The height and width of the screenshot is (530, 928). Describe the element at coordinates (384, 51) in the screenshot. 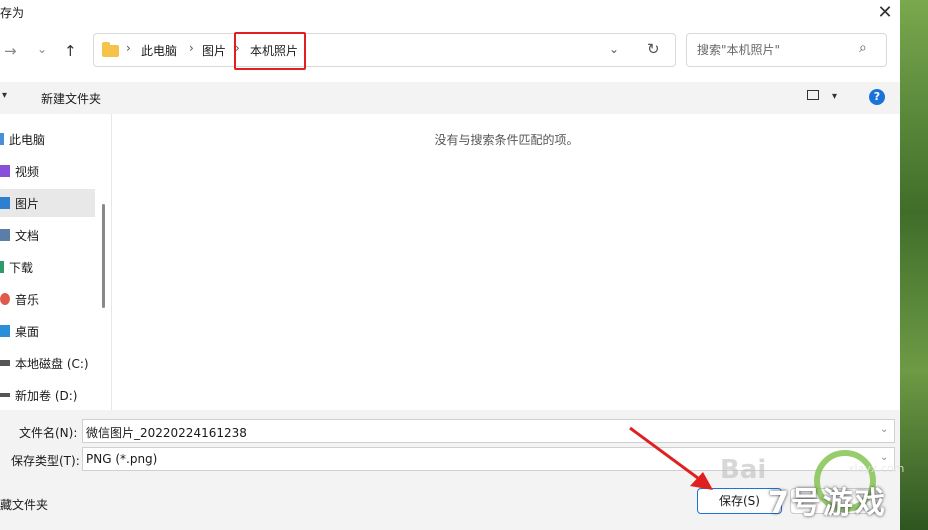

I see `address-bar: › 此电脑 › 图片 › 本机照片 ⌄ ↻` at that location.